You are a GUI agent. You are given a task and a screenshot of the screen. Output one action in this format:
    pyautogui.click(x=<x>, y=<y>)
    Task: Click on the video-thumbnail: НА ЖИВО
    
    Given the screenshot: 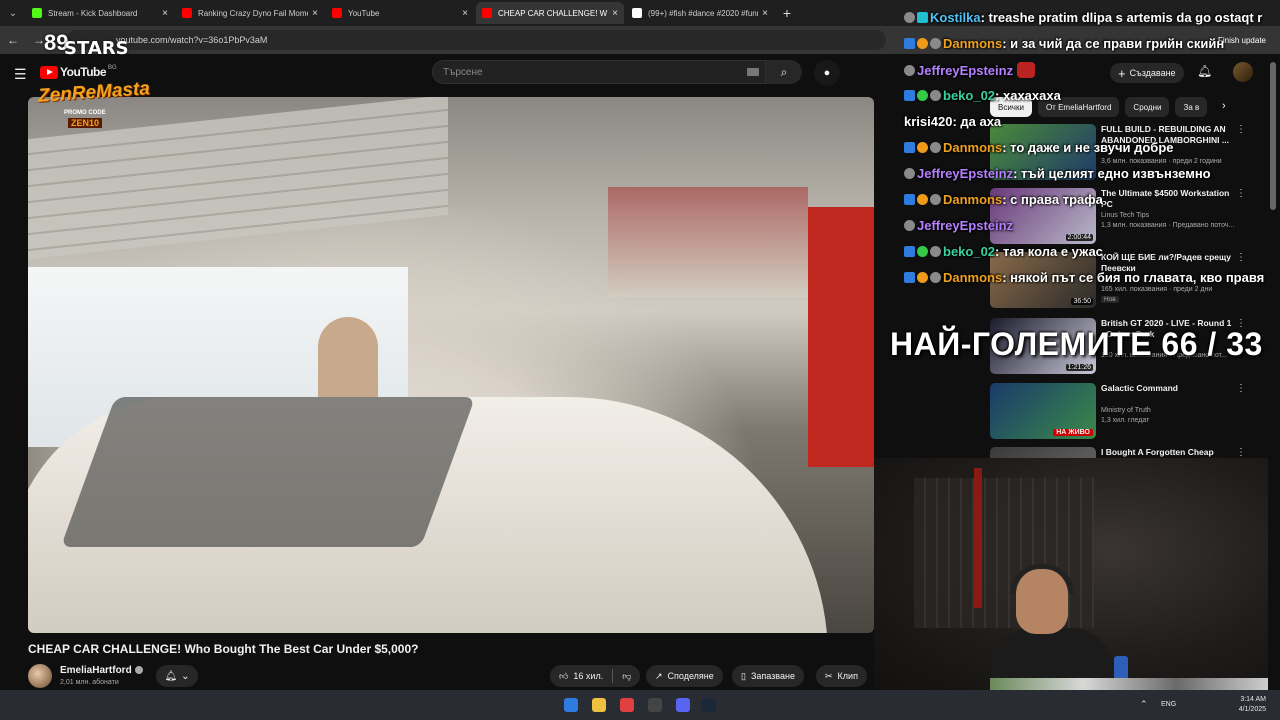 What is the action you would take?
    pyautogui.click(x=1043, y=411)
    